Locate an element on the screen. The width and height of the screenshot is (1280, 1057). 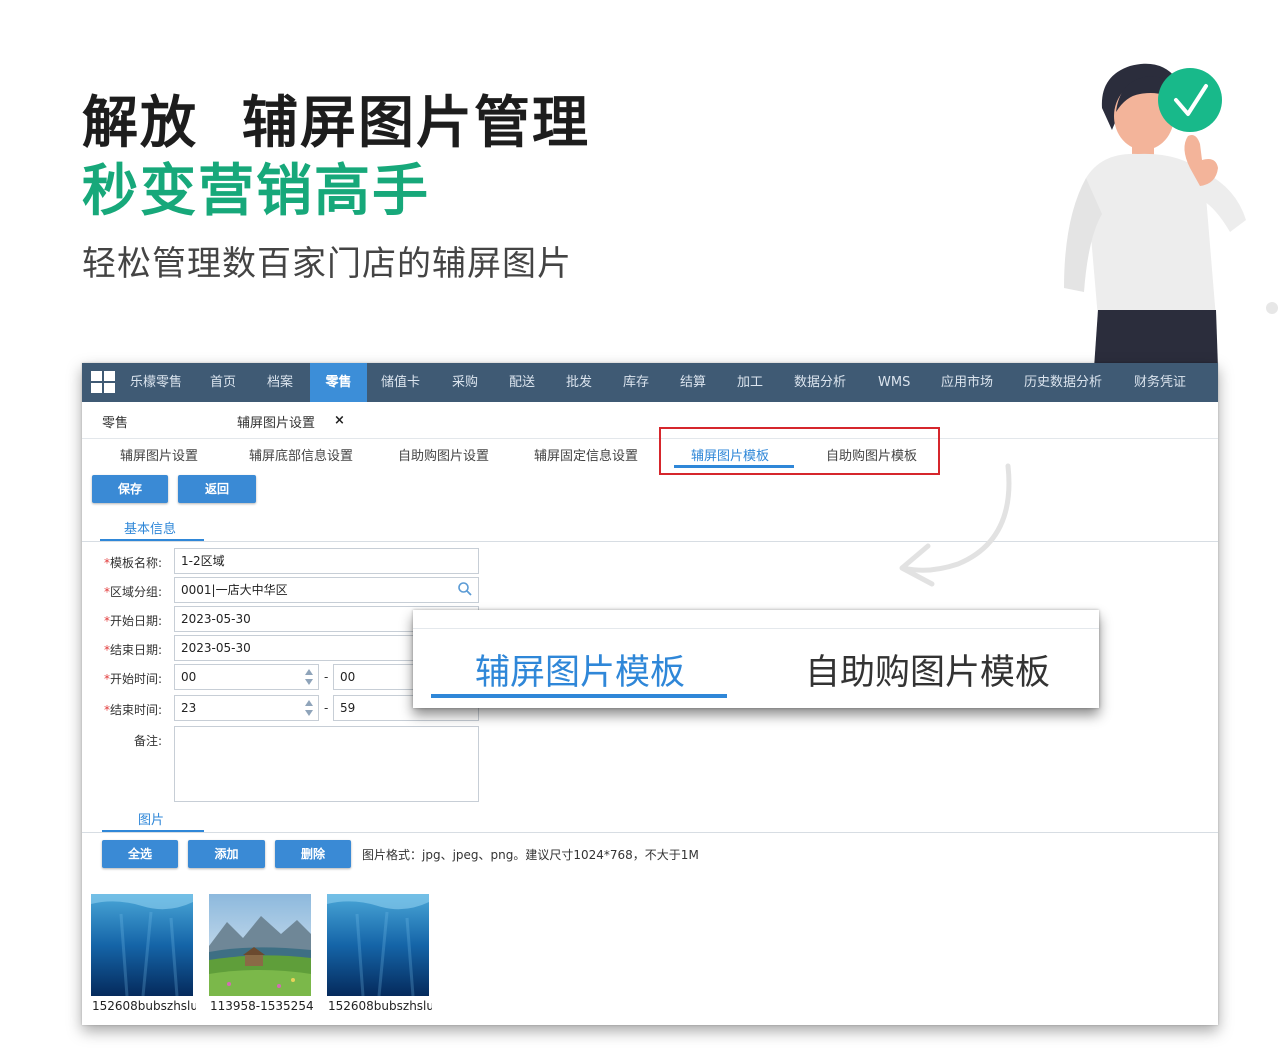
add-image-button: 添加 is located at coordinates (226, 854).